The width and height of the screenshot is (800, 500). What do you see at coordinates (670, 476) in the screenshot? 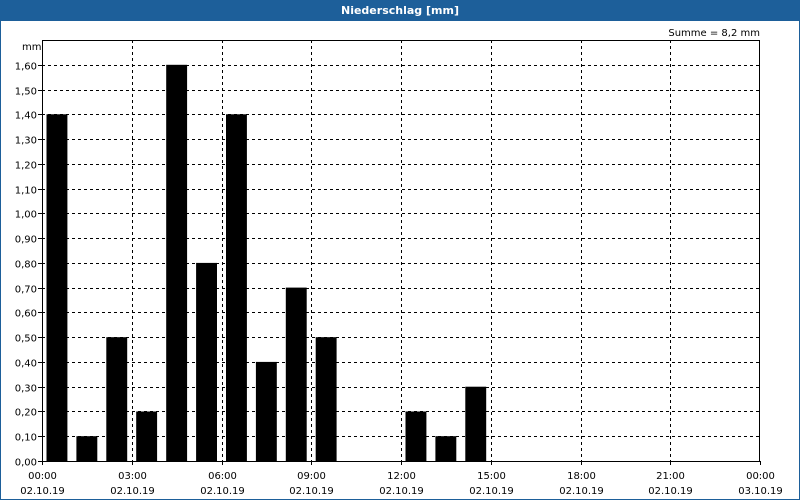
I see `x-tick-time-label: 21:00` at bounding box center [670, 476].